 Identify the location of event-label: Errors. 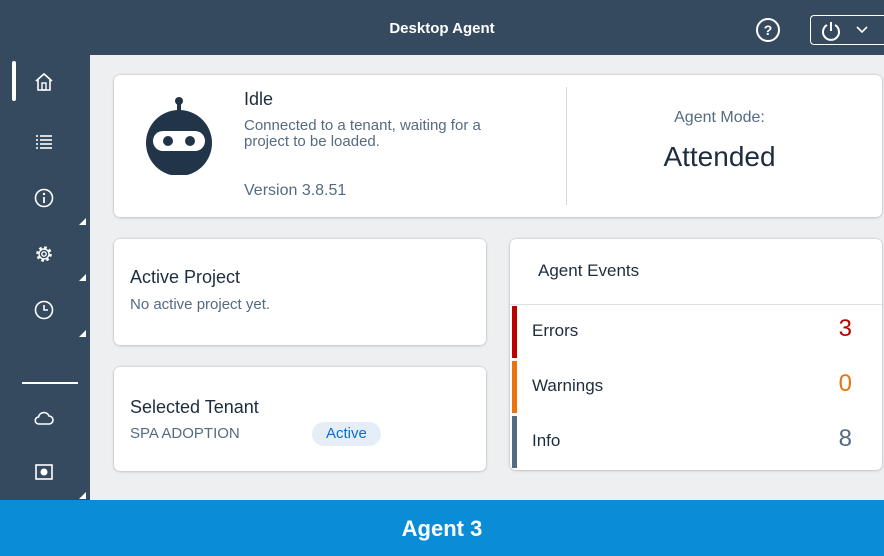
(555, 330).